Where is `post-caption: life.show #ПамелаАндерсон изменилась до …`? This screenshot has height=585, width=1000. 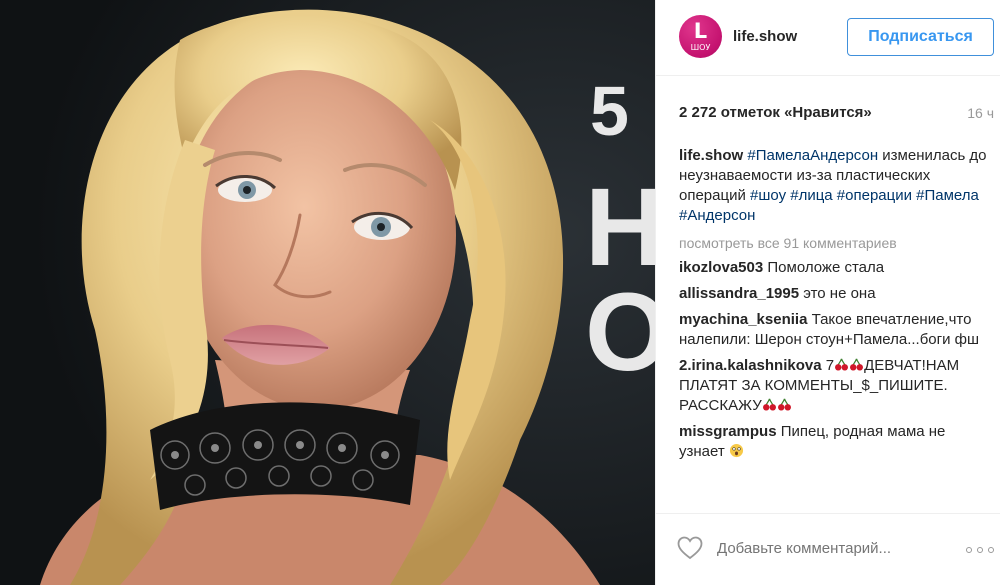 post-caption: life.show #ПамелаАндерсон изменилась до … is located at coordinates (834, 186).